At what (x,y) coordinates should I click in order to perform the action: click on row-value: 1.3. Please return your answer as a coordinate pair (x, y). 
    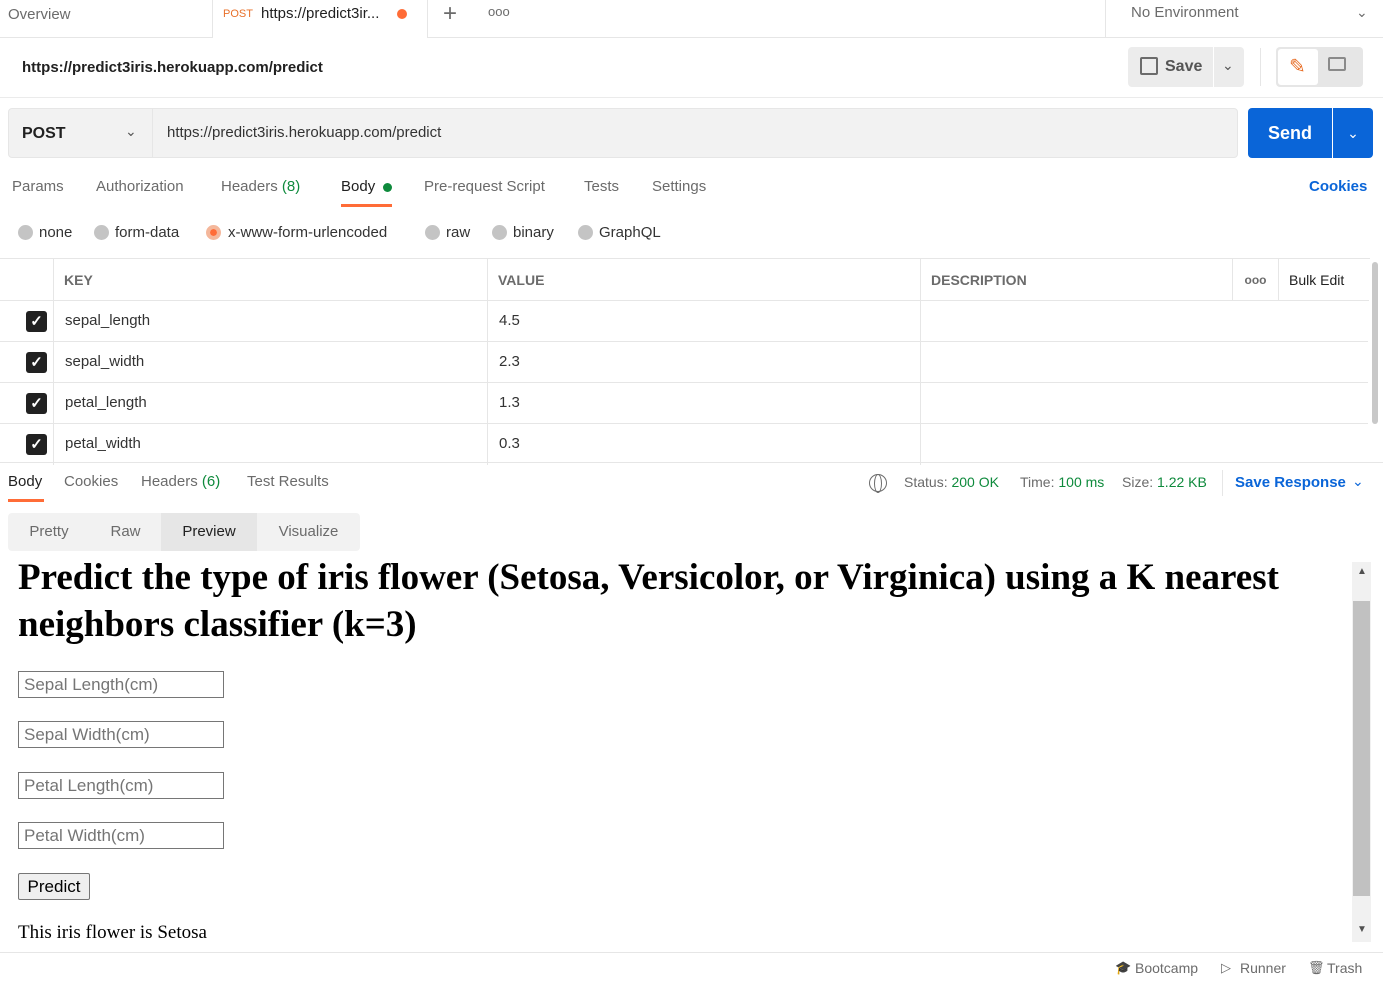
    Looking at the image, I should click on (509, 402).